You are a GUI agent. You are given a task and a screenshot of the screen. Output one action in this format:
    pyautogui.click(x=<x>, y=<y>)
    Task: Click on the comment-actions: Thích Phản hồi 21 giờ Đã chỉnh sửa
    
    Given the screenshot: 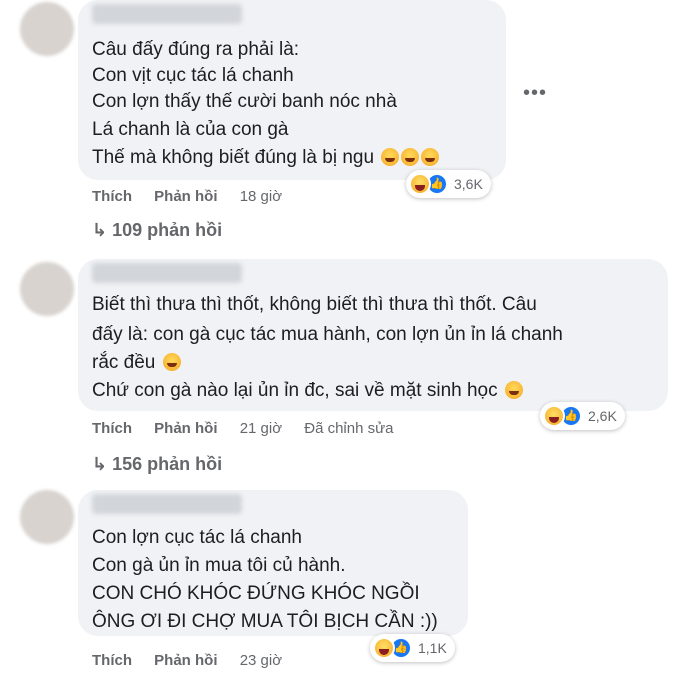 What is the action you would take?
    pyautogui.click(x=252, y=428)
    